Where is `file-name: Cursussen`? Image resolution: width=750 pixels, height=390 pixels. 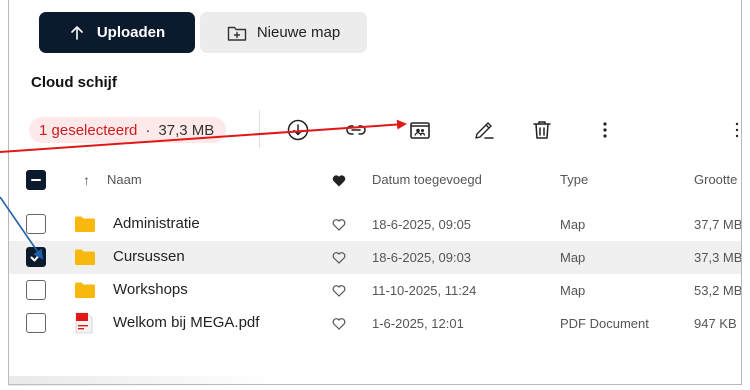
file-name: Cursussen is located at coordinates (149, 256).